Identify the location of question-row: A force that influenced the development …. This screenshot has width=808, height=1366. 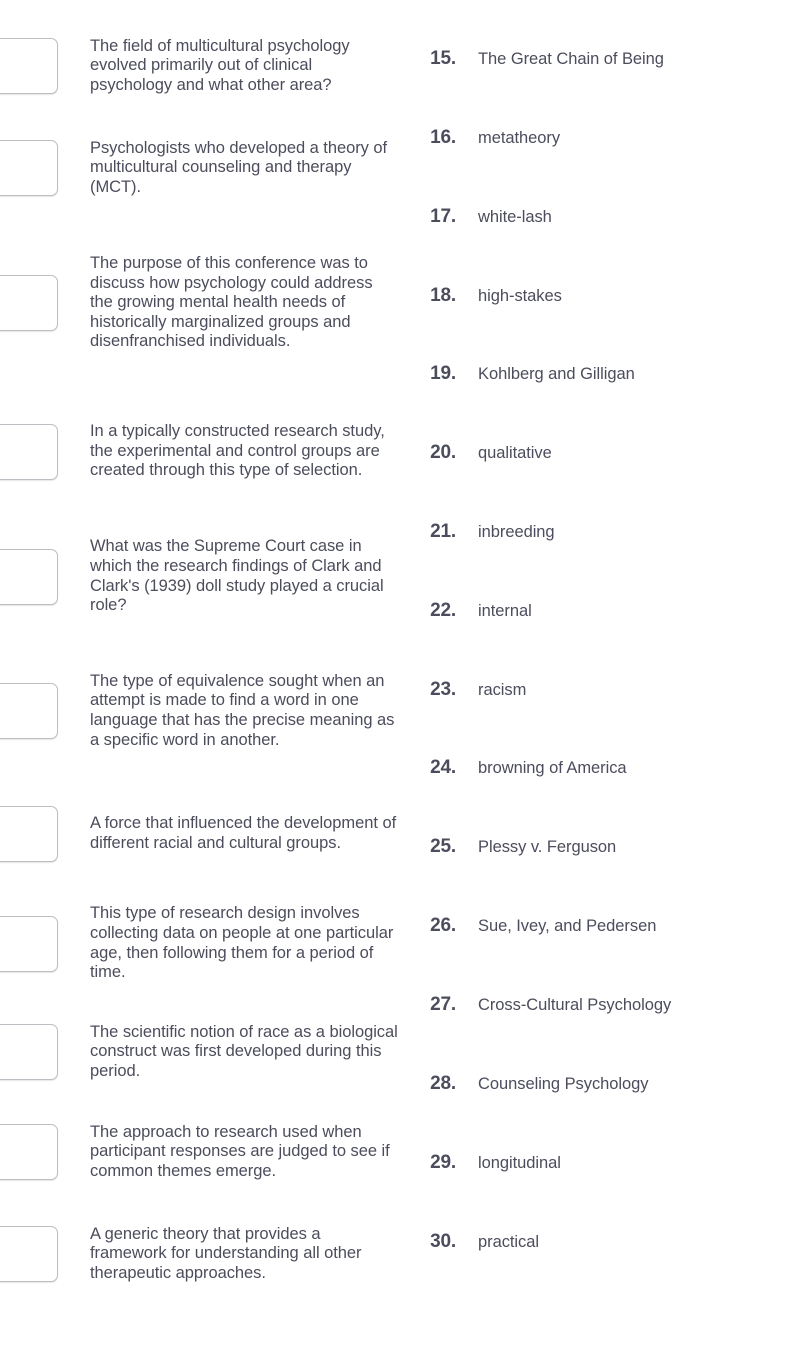
(202, 834).